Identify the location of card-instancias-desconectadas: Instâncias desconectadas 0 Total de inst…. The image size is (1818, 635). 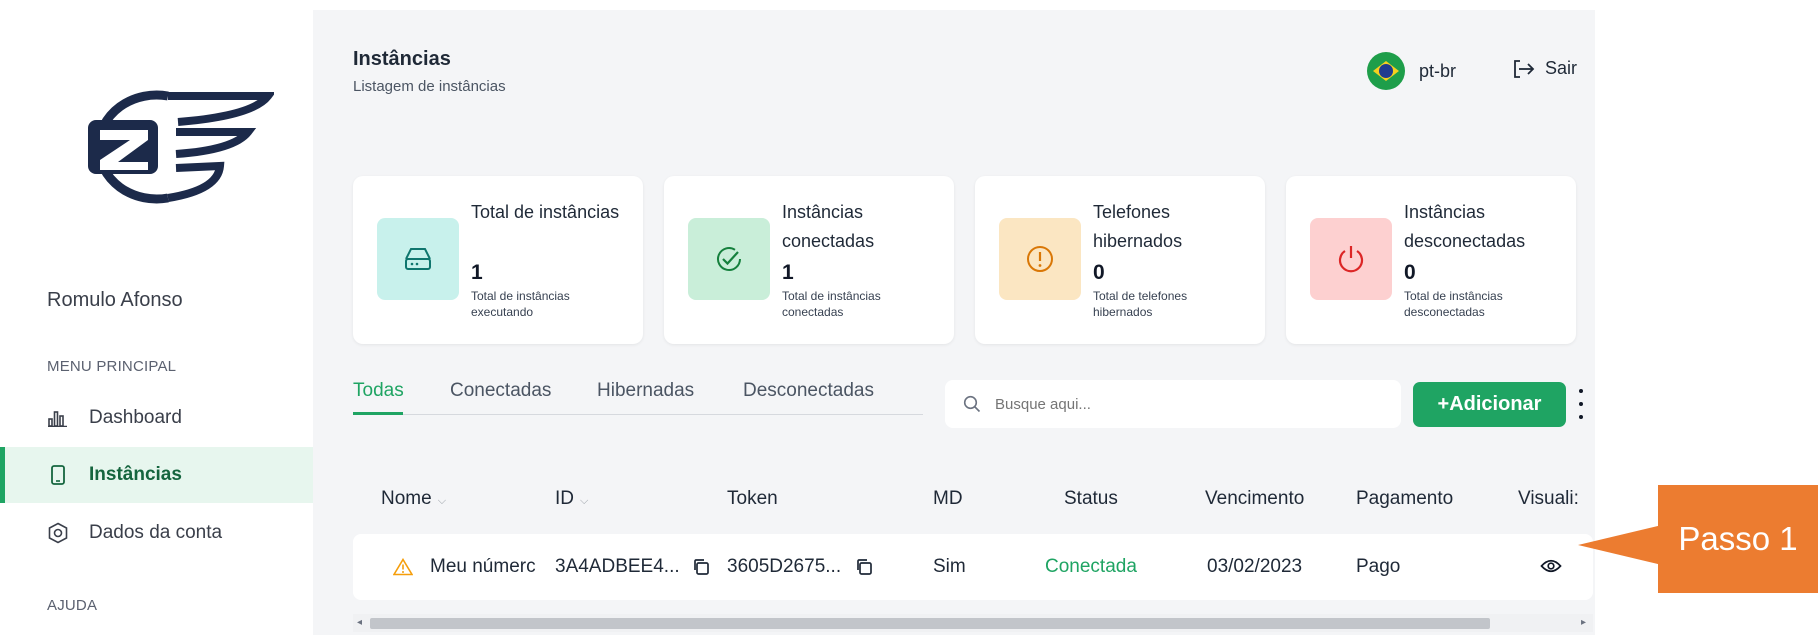
(1431, 260).